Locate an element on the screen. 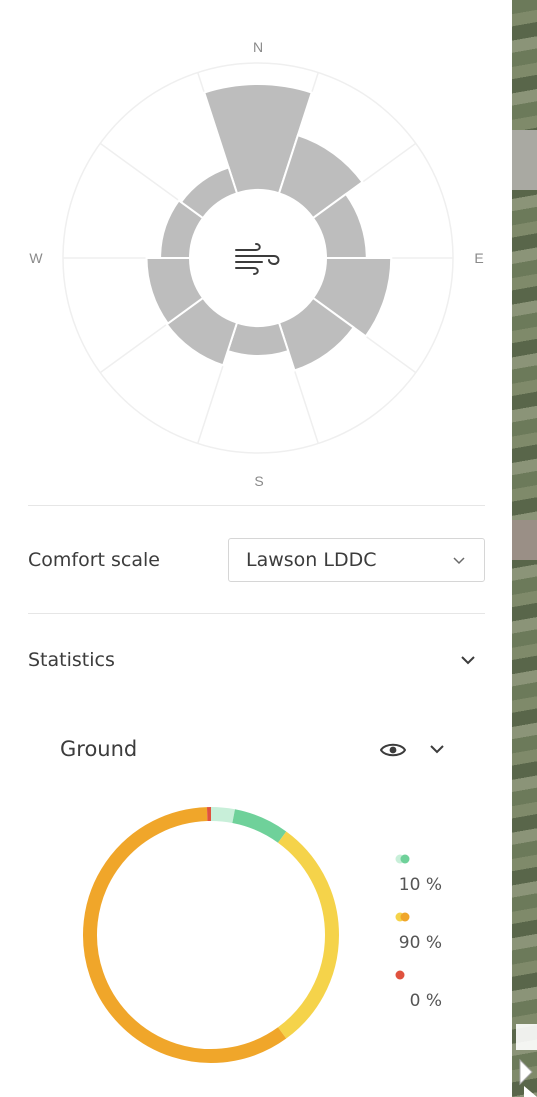 The height and width of the screenshot is (1097, 537). ground-donut-chart is located at coordinates (211, 935).